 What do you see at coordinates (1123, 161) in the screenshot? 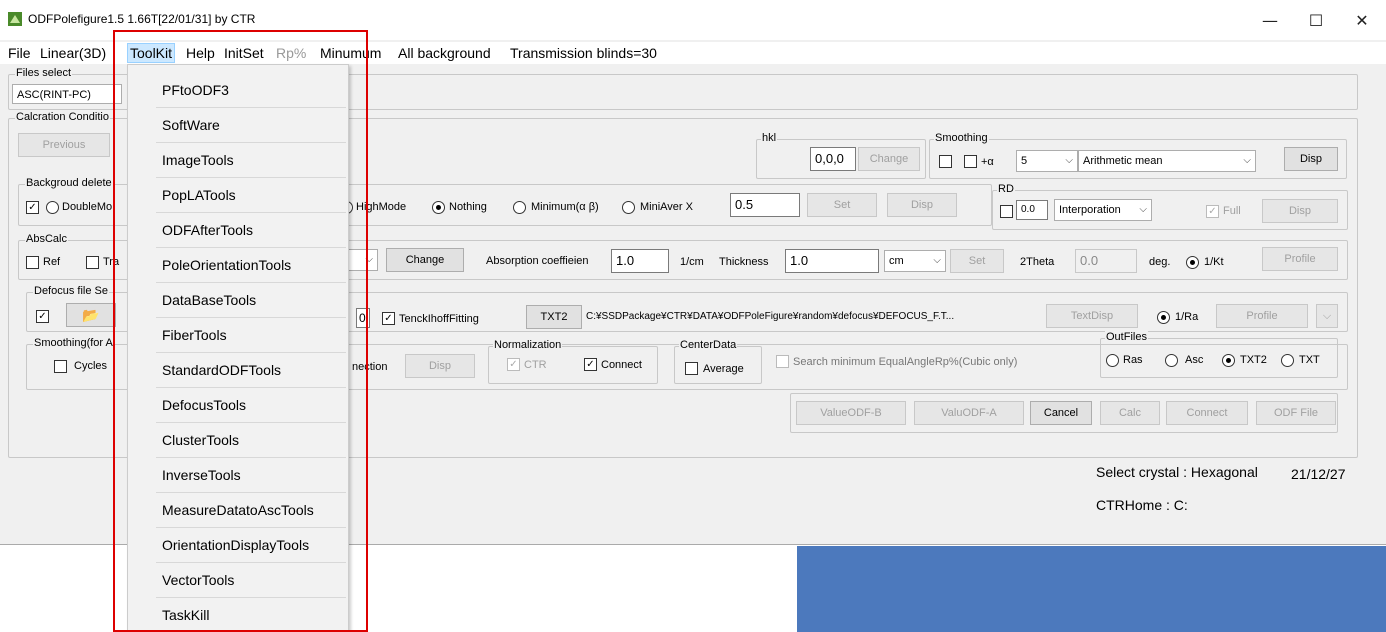
I see `smoothing-method-value: Arithmetic mean` at bounding box center [1123, 161].